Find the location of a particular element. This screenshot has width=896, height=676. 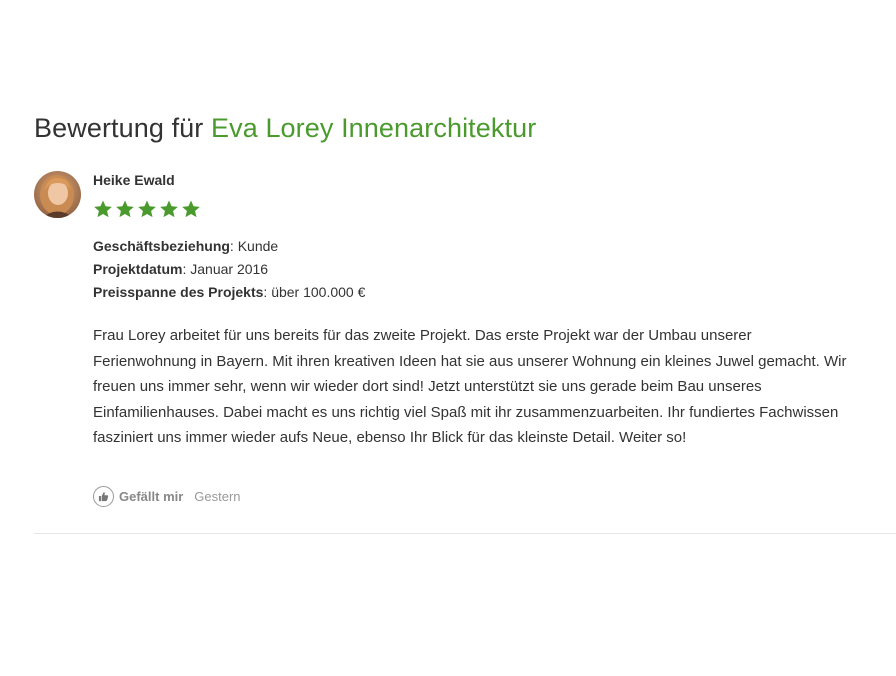

page-title: Bewertung für Eva Lorey Innenarchitektur is located at coordinates (285, 128).